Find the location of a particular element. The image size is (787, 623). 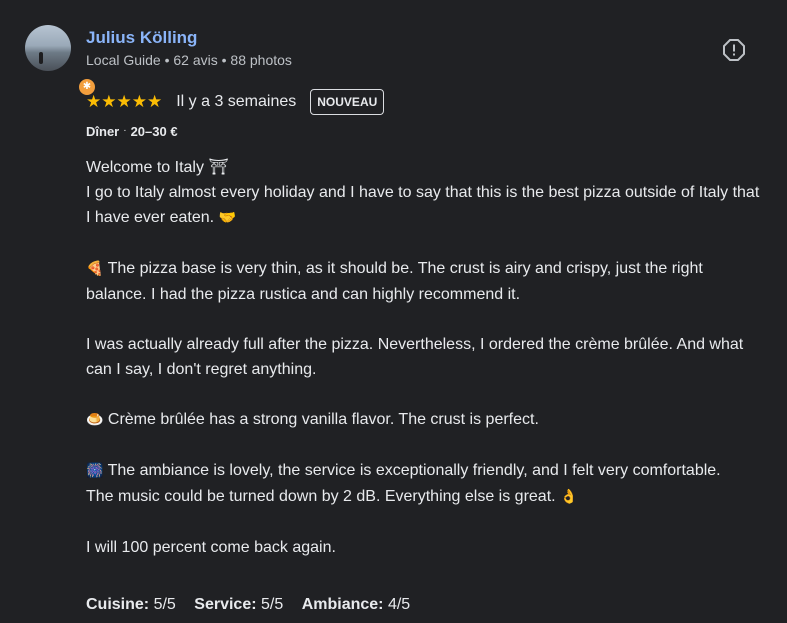

new-badge: NOUVEAU is located at coordinates (347, 102).